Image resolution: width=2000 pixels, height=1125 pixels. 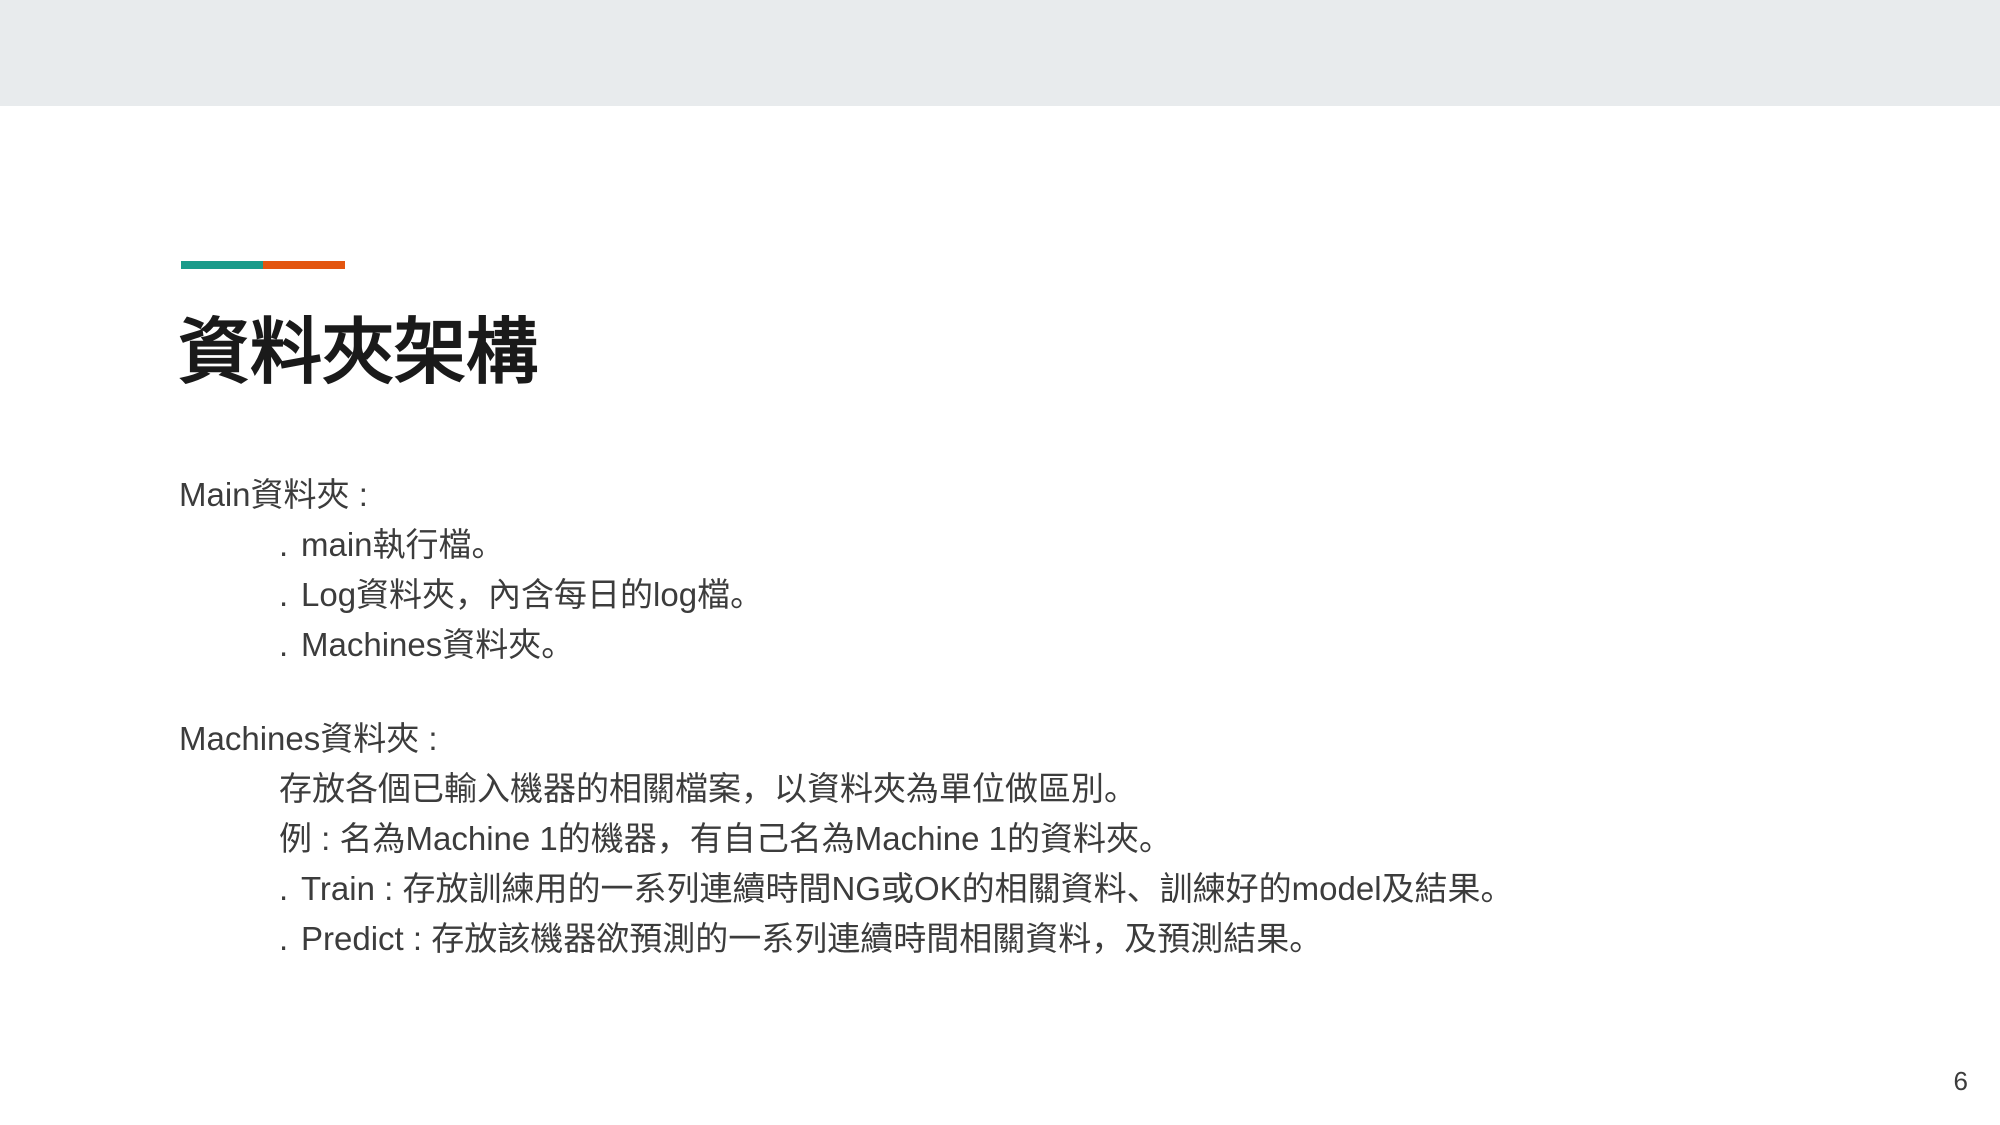 What do you see at coordinates (812, 938) in the screenshot?
I see `list-item-text: Predict : 存放該機器欲預測的一系列連續時間相關資料，及預測結果。` at bounding box center [812, 938].